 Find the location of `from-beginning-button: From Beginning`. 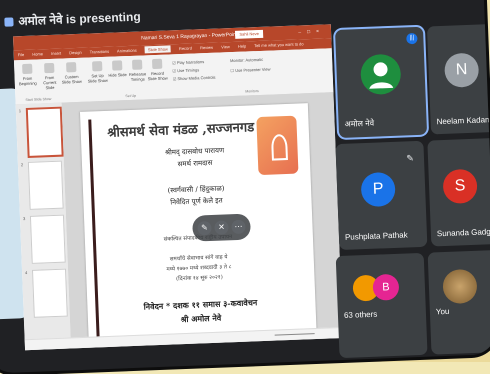

from-beginning-button: From Beginning is located at coordinates (27, 74).